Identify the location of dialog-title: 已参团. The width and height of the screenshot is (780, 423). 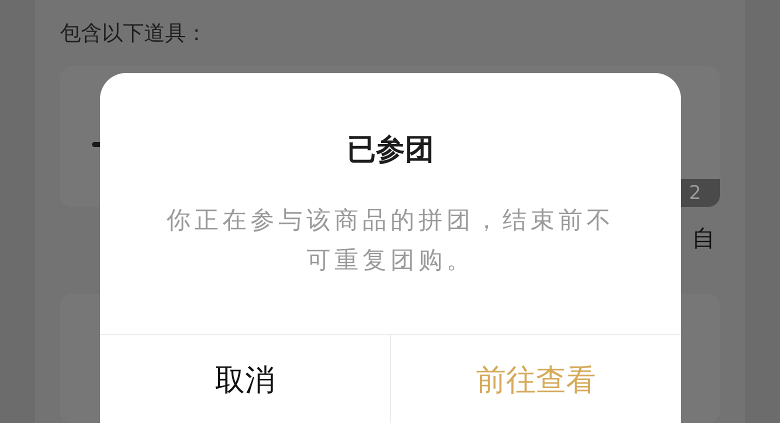
(390, 149).